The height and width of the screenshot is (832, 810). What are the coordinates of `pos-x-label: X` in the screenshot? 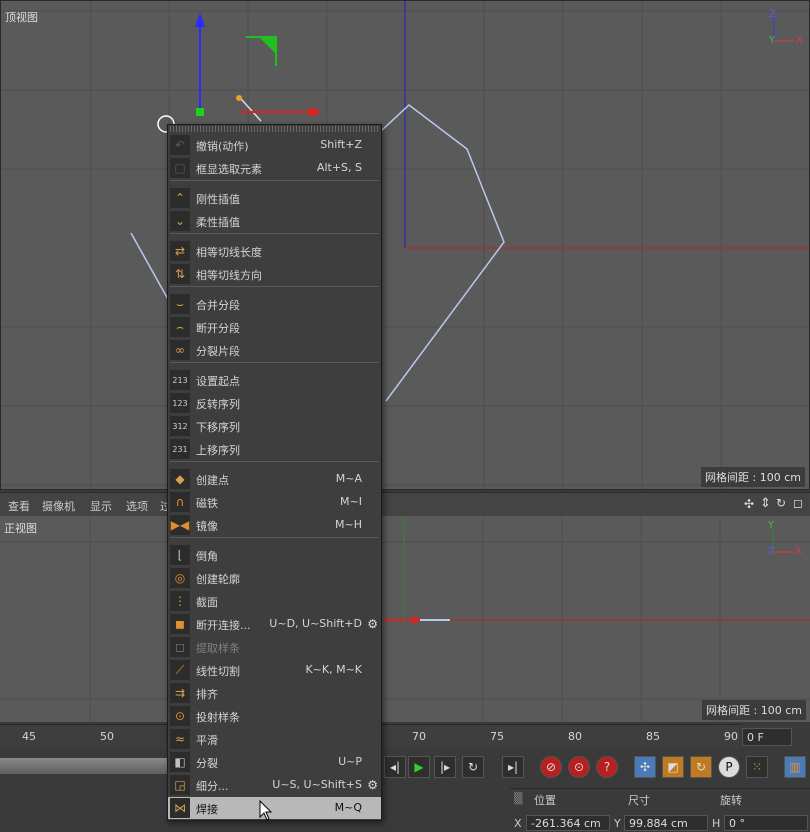 It's located at (518, 823).